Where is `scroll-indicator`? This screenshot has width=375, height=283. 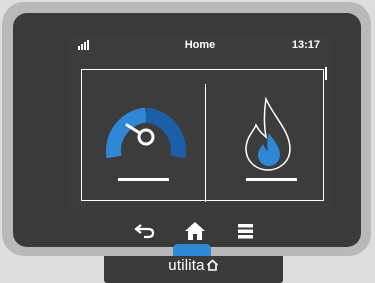
scroll-indicator is located at coordinates (326, 73).